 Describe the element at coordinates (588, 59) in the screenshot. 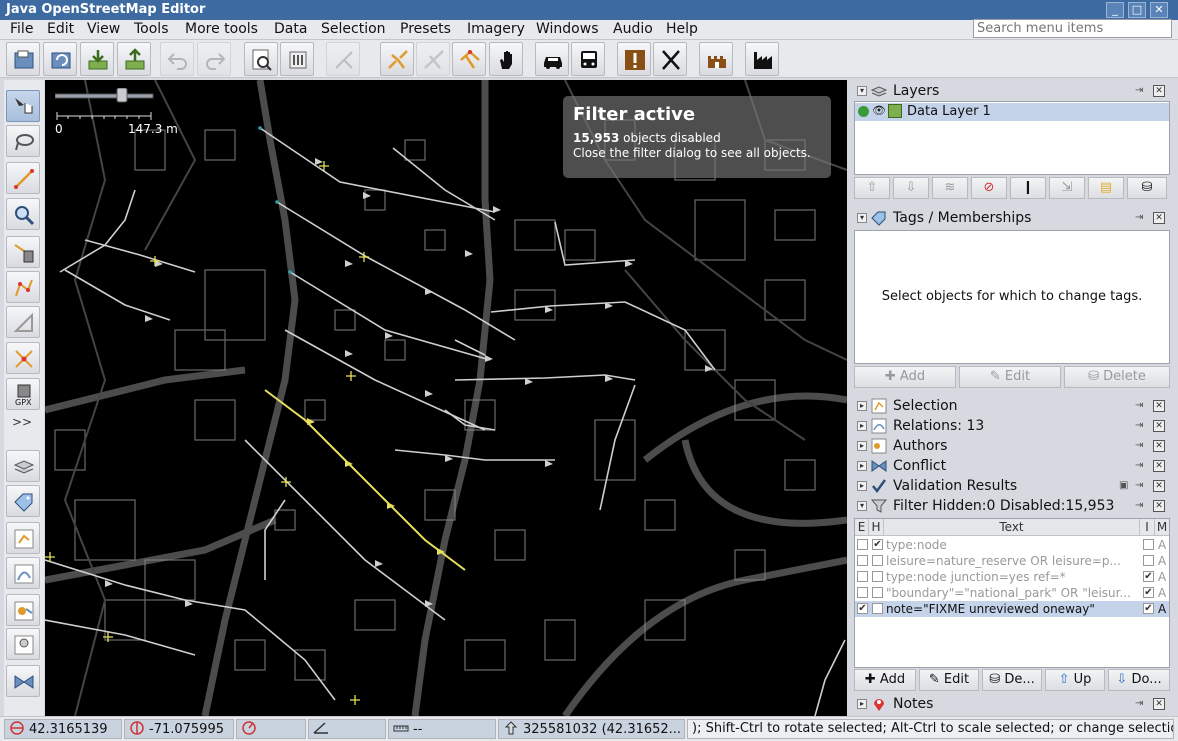

I see `bus-preset-button` at that location.